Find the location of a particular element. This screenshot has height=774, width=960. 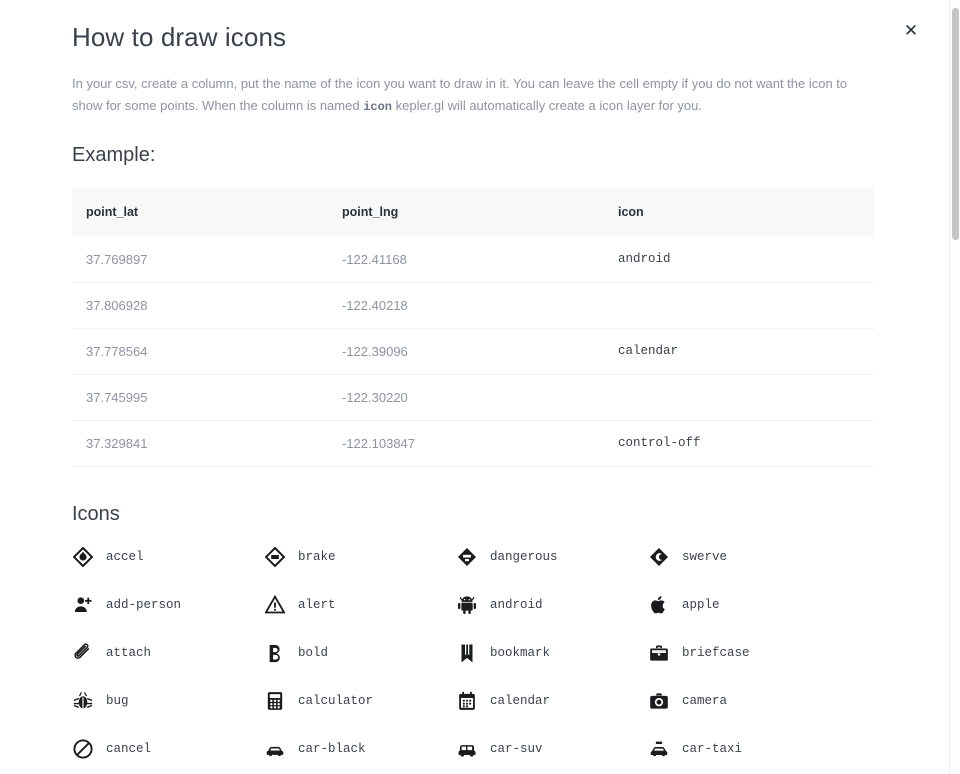

table-cell-point-lng: -122.40218 is located at coordinates (466, 305).